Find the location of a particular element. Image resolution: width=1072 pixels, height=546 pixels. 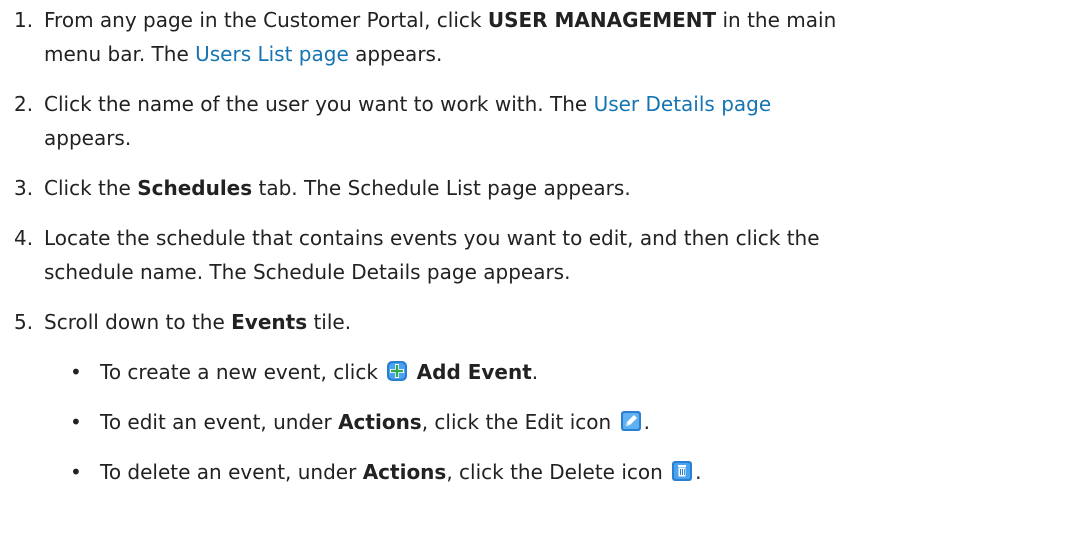

step-line: appears. is located at coordinates (554, 138).